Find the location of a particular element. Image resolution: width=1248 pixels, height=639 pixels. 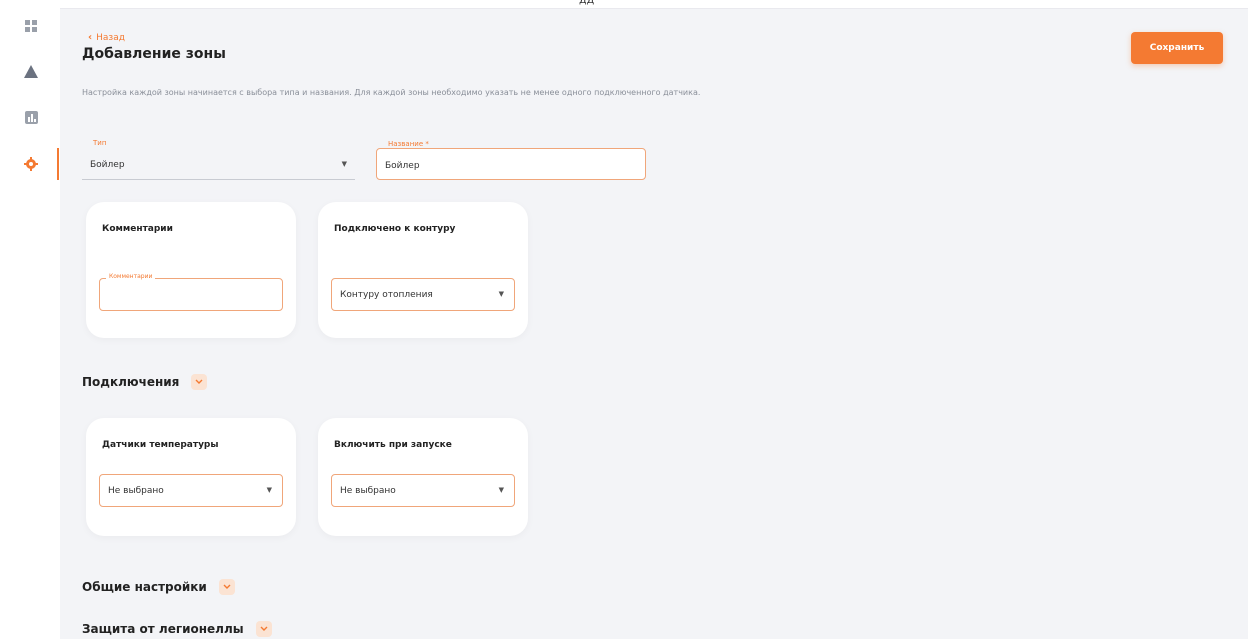

section-connections-label: Подключения is located at coordinates (131, 382).